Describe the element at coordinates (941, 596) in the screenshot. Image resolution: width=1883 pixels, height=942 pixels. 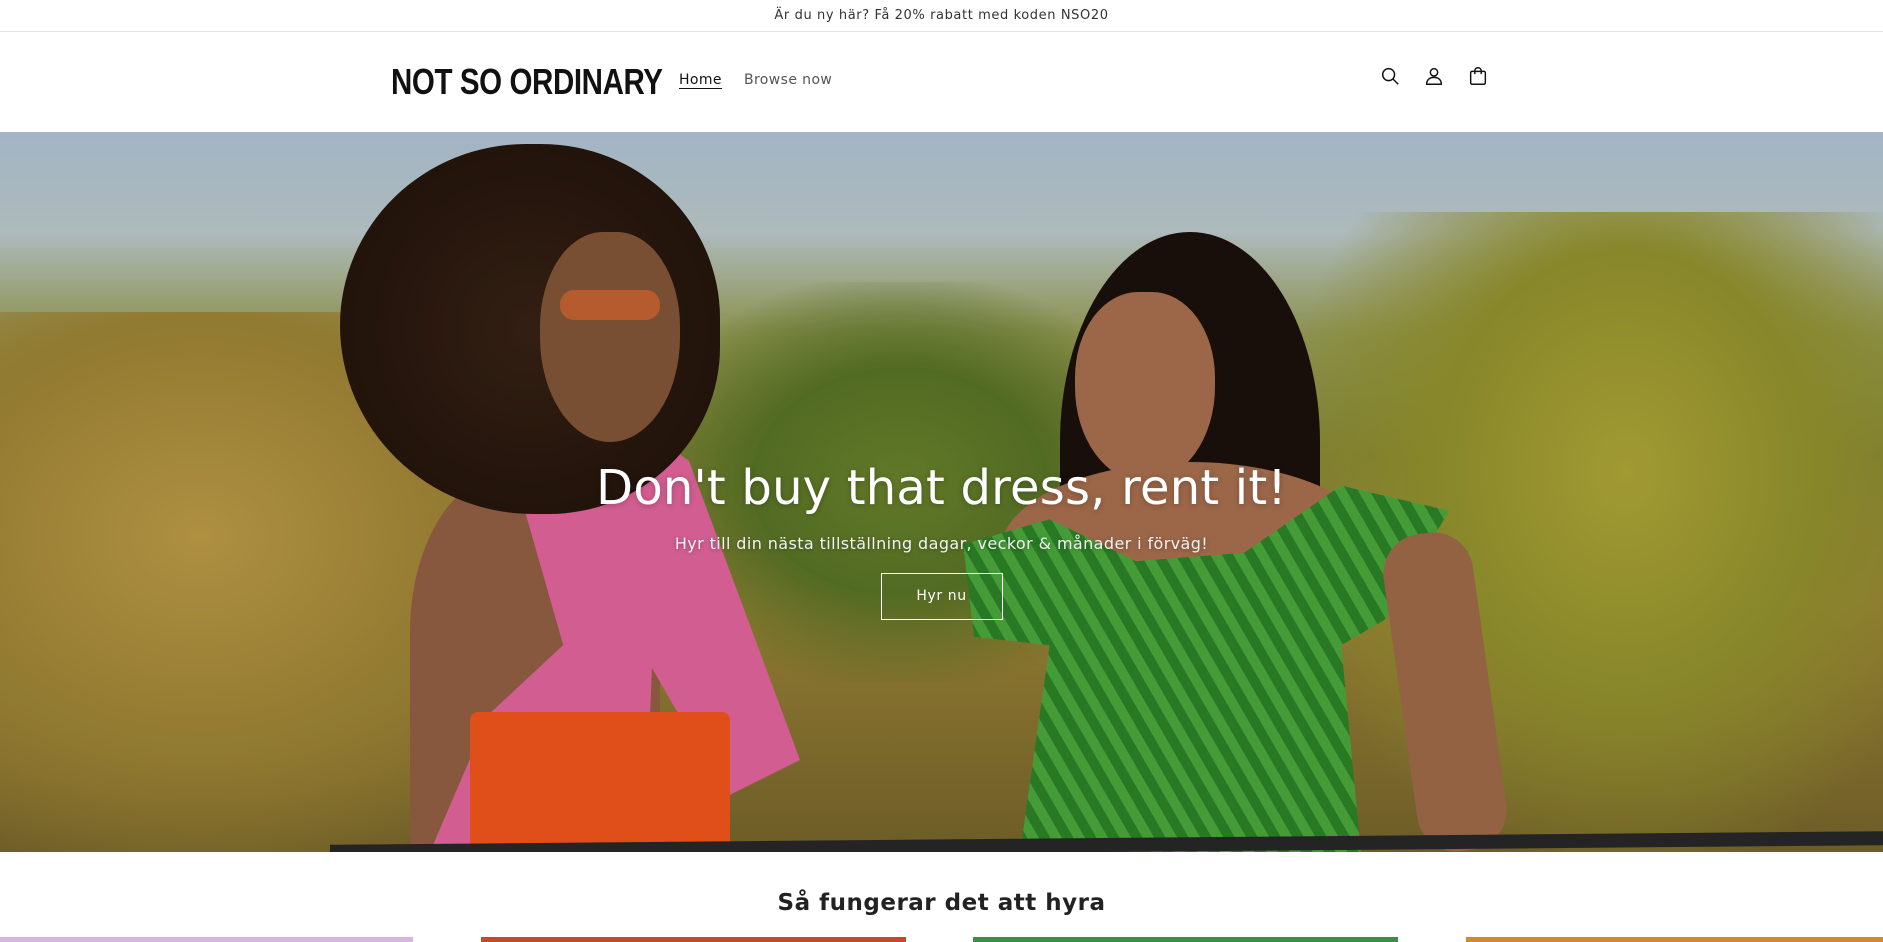
I see `rent-now-button: Hyr nu` at that location.